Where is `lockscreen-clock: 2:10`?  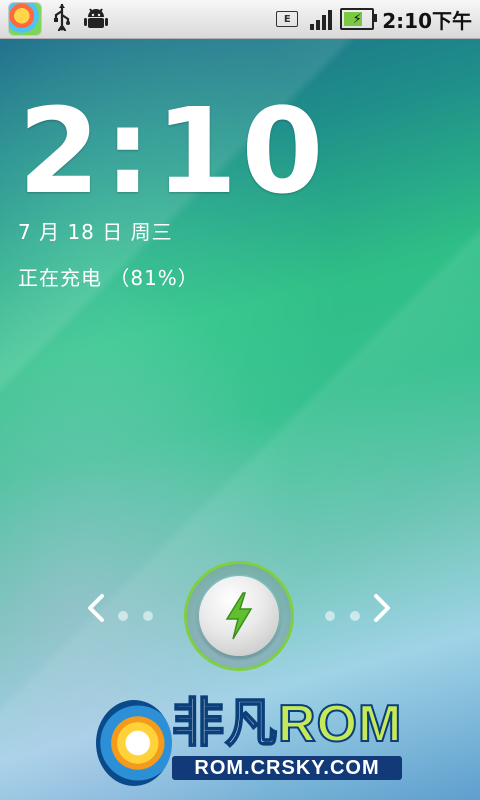 lockscreen-clock: 2:10 is located at coordinates (173, 151).